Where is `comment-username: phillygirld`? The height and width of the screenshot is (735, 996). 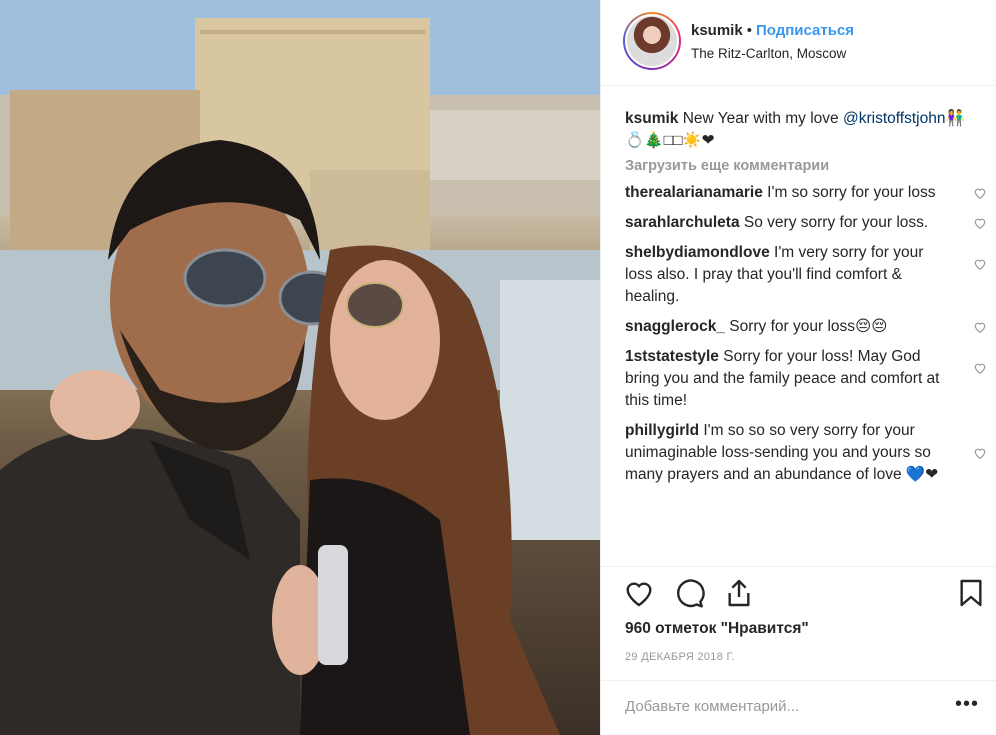
comment-username: phillygirld is located at coordinates (662, 430).